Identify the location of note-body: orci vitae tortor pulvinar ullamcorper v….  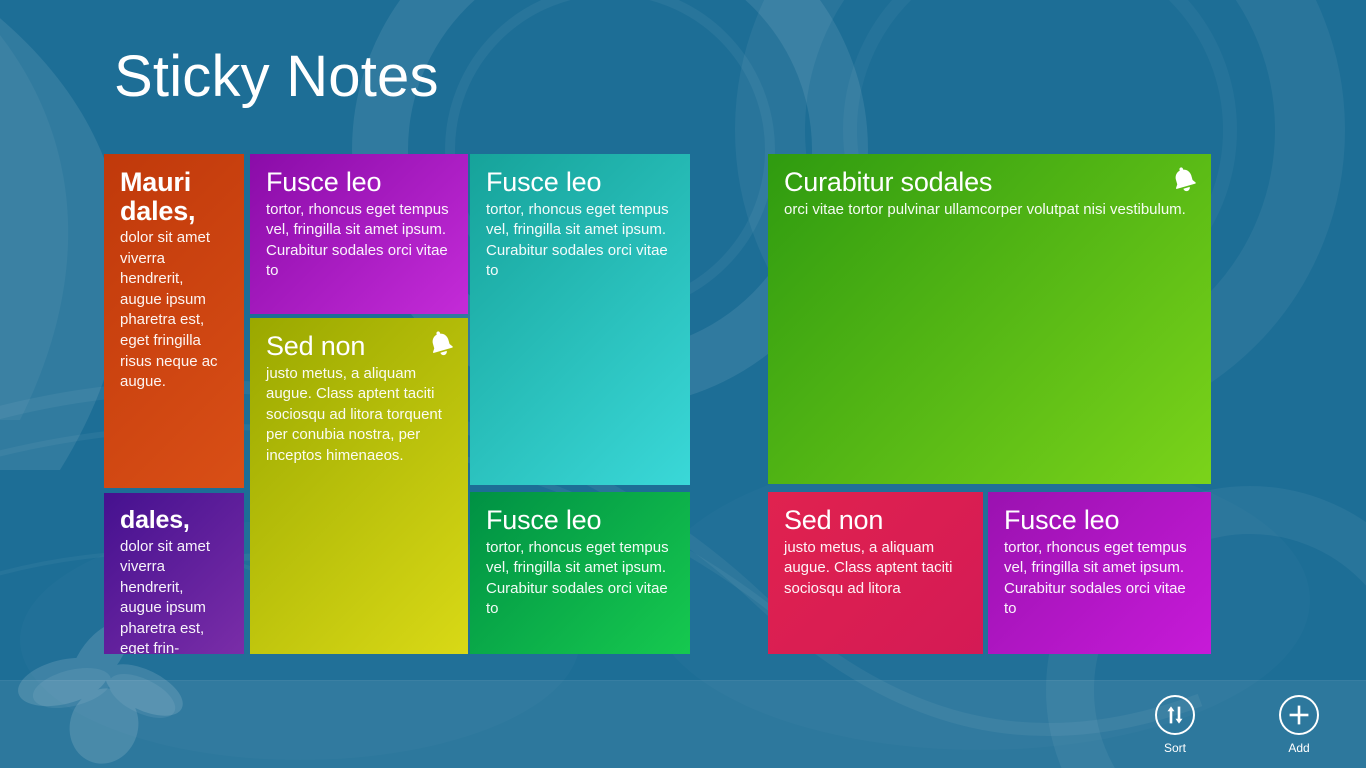
(985, 209).